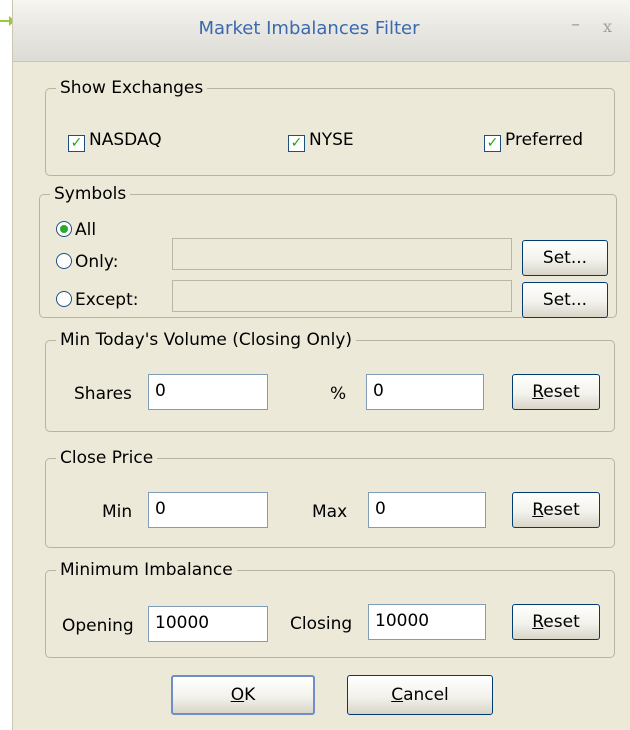  I want to click on all-radio: All, so click(76, 230).